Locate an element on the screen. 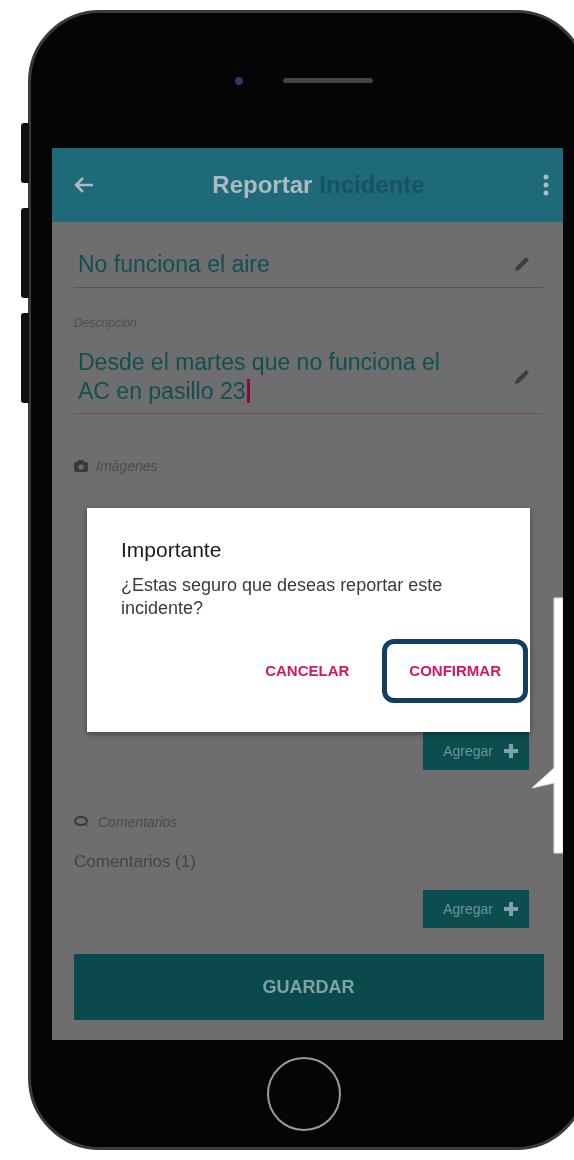 This screenshot has height=1160, width=574. dialog-message: ¿Estas seguro que deseas reportar este incidente? is located at coordinates (282, 597).